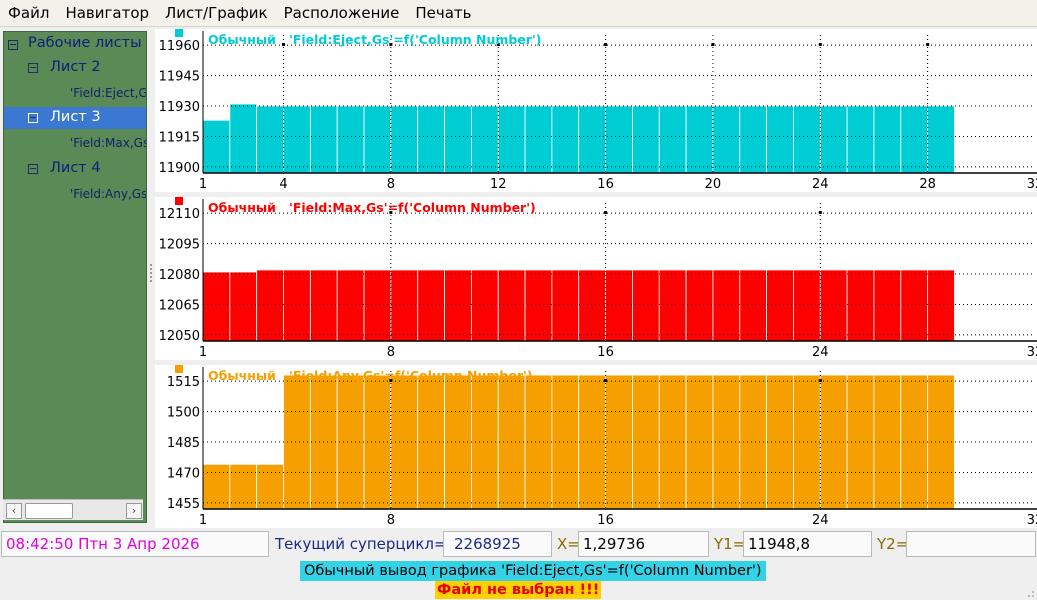  I want to click on tree-item-sheet-2: Лист 2, so click(75, 67).